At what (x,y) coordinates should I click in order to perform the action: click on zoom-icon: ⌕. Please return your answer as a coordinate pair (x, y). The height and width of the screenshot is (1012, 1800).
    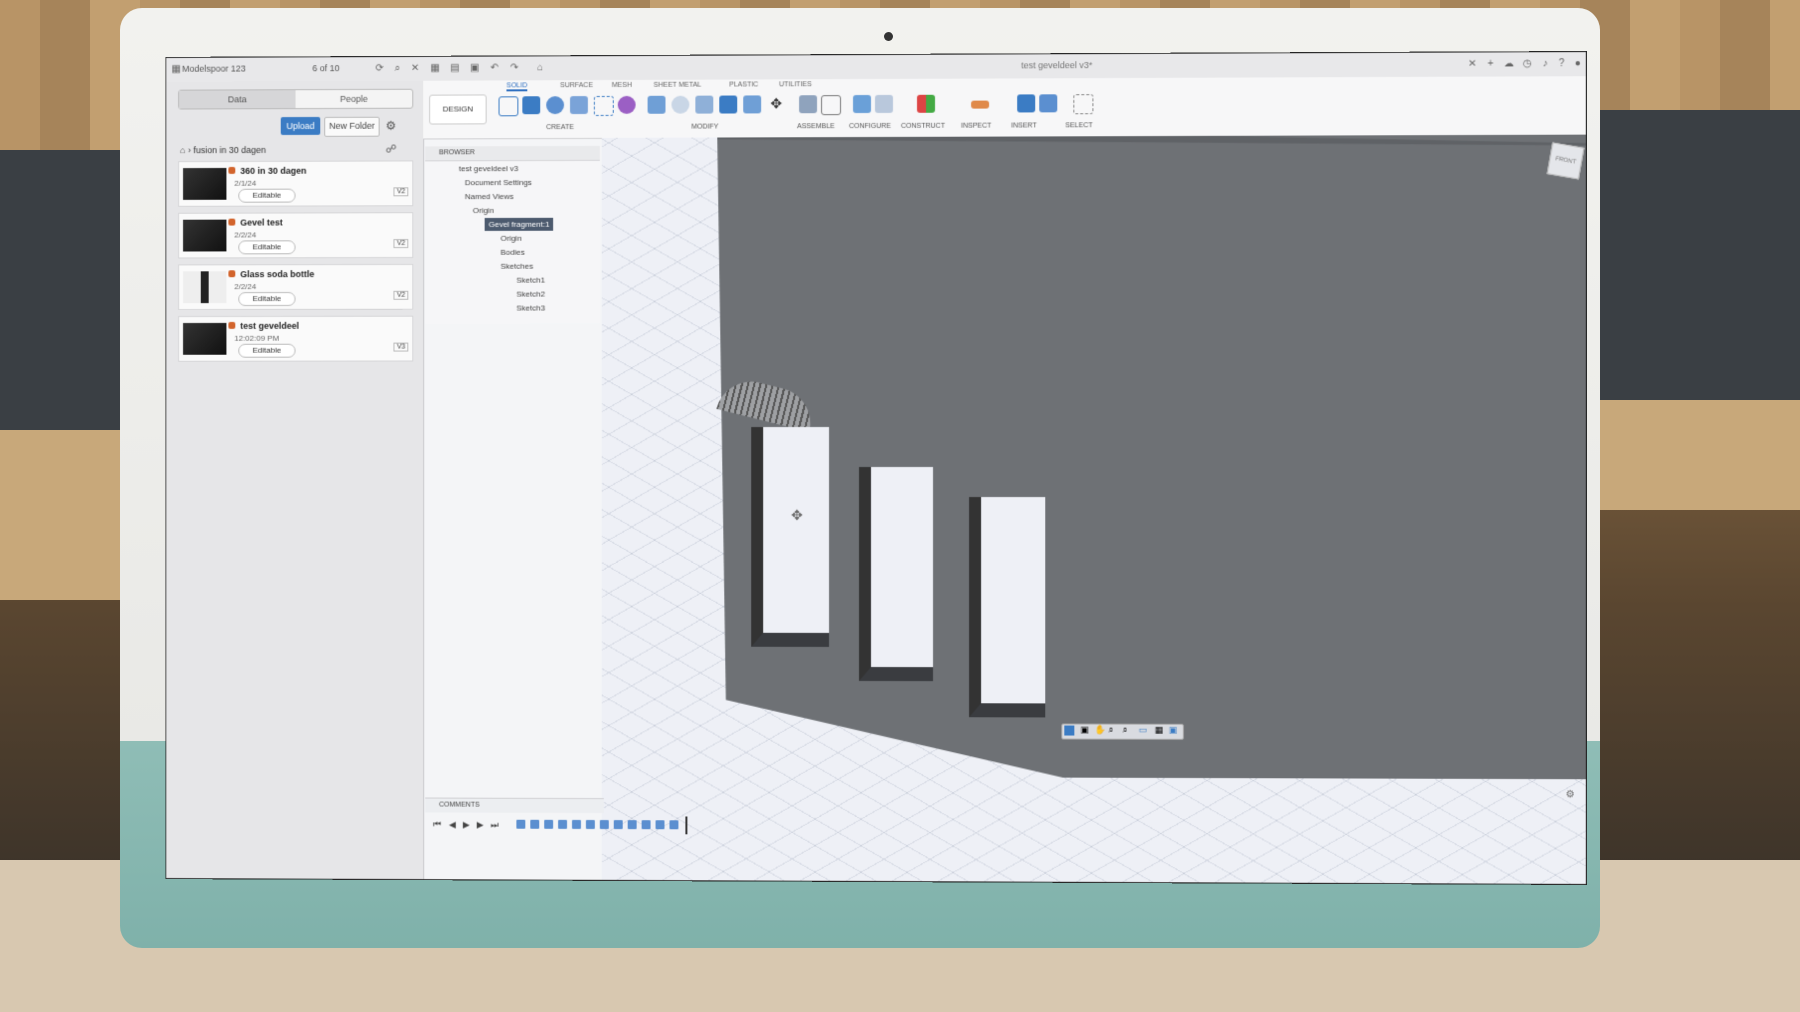
    Looking at the image, I should click on (1110, 730).